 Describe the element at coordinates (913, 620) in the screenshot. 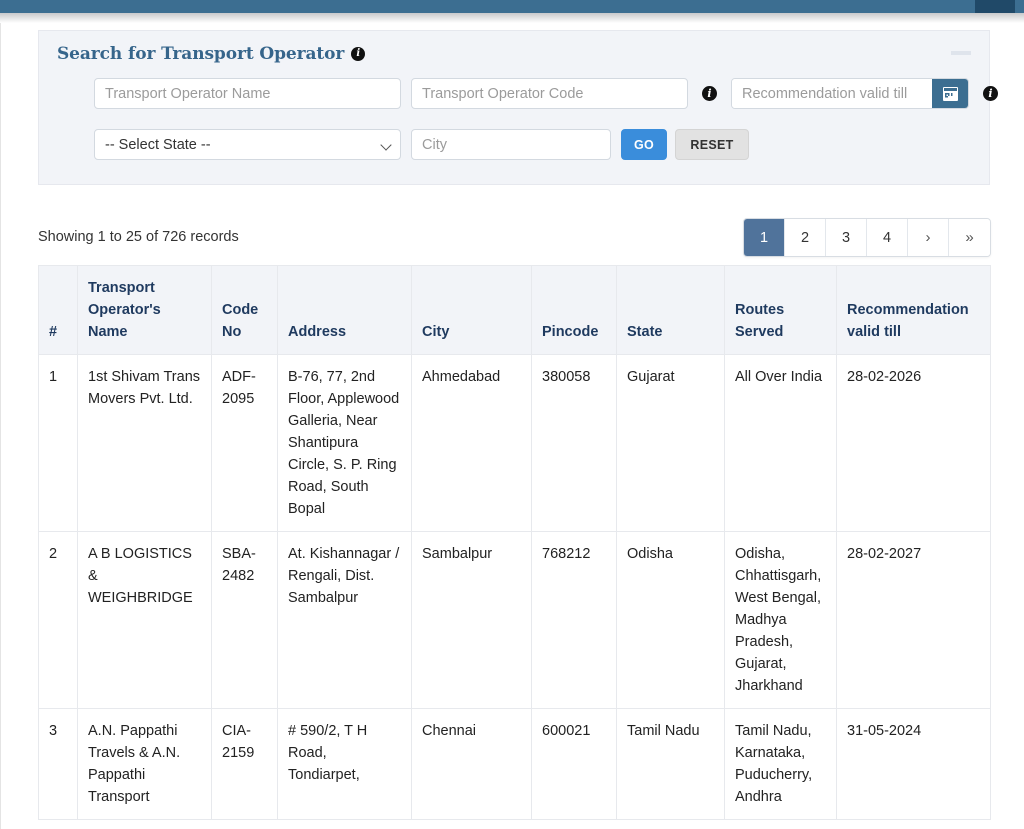

I see `cell-valid-till: 28-02-2027` at that location.